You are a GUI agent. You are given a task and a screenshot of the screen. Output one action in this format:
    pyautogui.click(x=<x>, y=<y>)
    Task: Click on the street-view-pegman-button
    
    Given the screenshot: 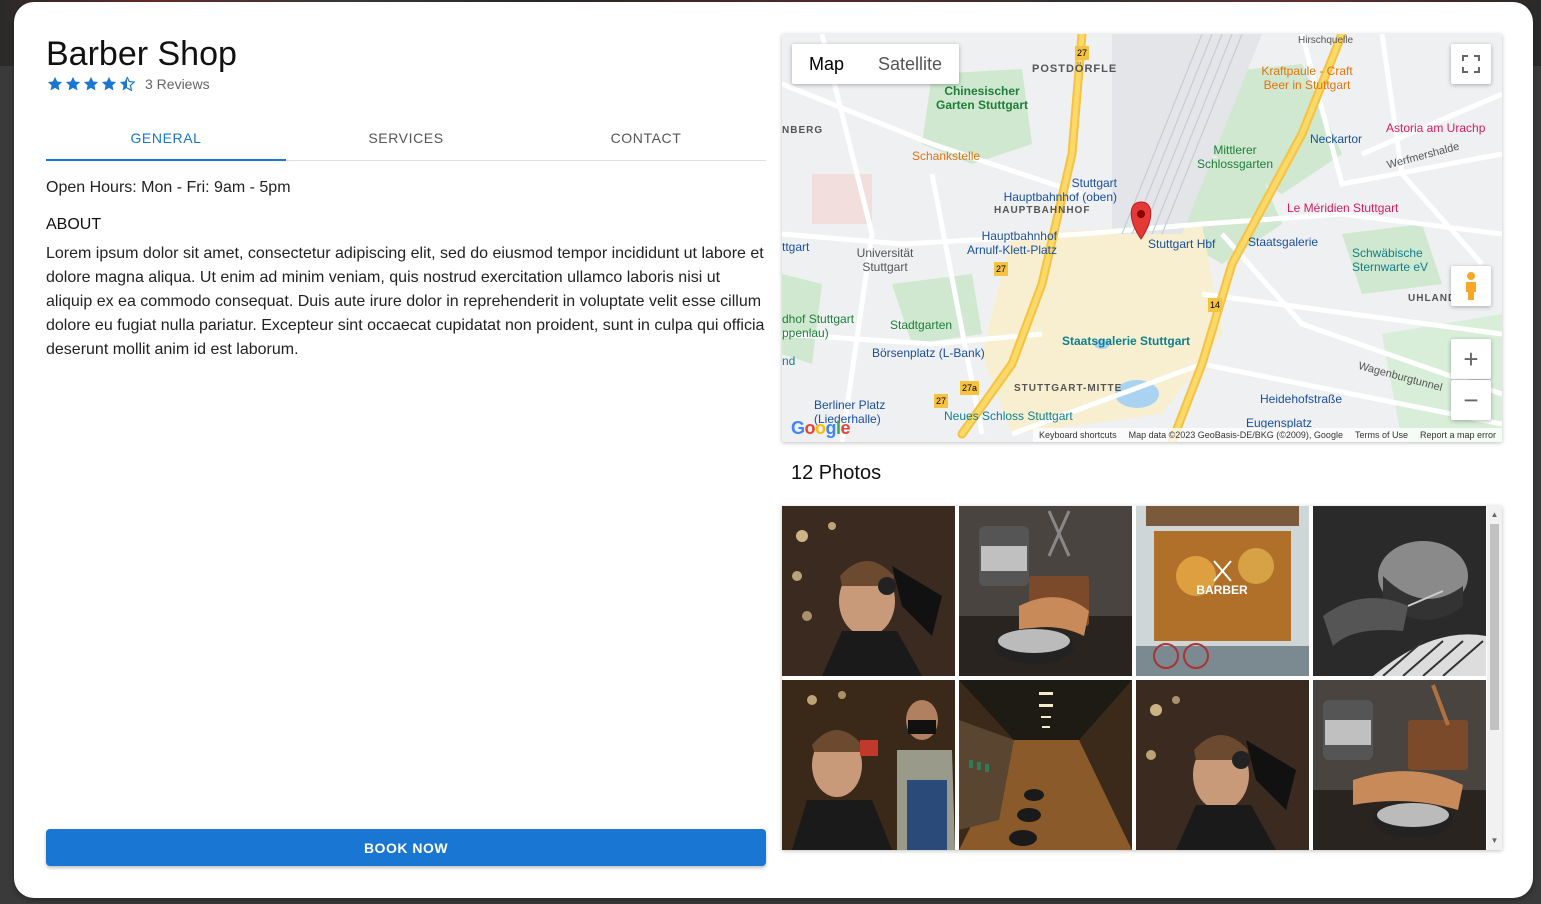 What is the action you would take?
    pyautogui.click(x=1471, y=286)
    